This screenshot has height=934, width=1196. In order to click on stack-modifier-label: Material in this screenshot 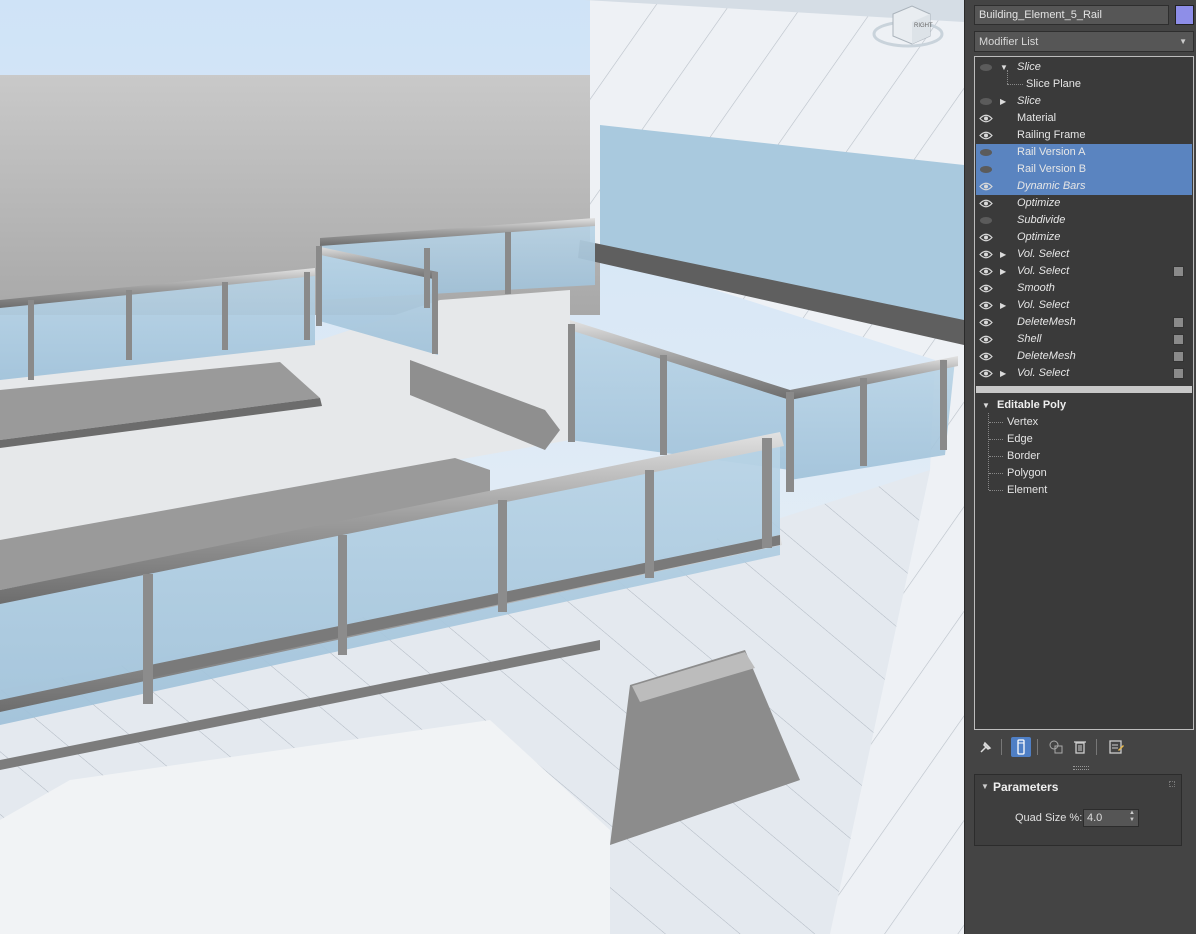, I will do `click(1037, 118)`.